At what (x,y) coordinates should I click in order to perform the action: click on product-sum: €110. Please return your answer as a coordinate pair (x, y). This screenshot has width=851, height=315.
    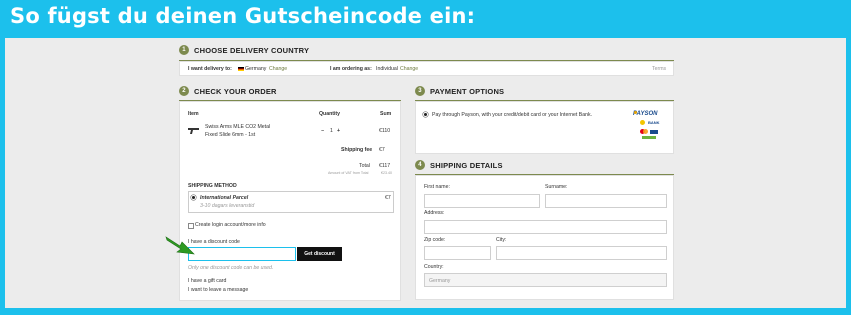
    Looking at the image, I should click on (385, 131).